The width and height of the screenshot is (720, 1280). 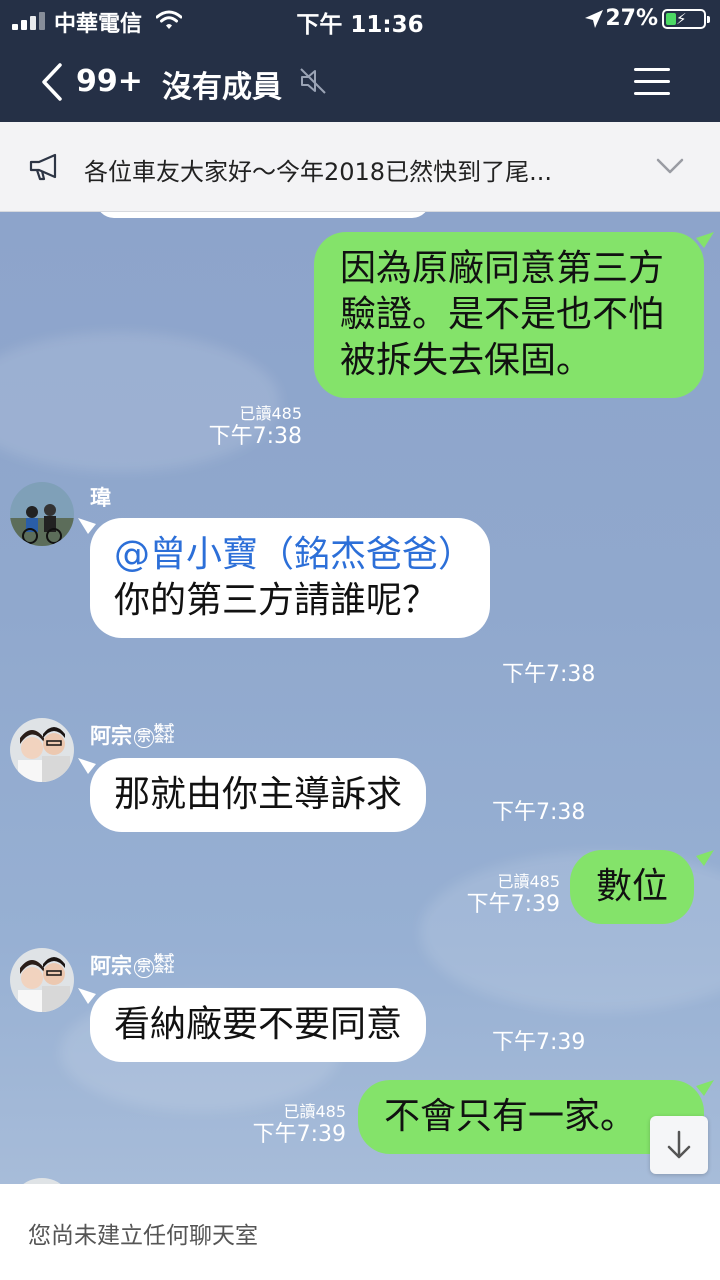 I want to click on scroll-down-icon, so click(x=679, y=1144).